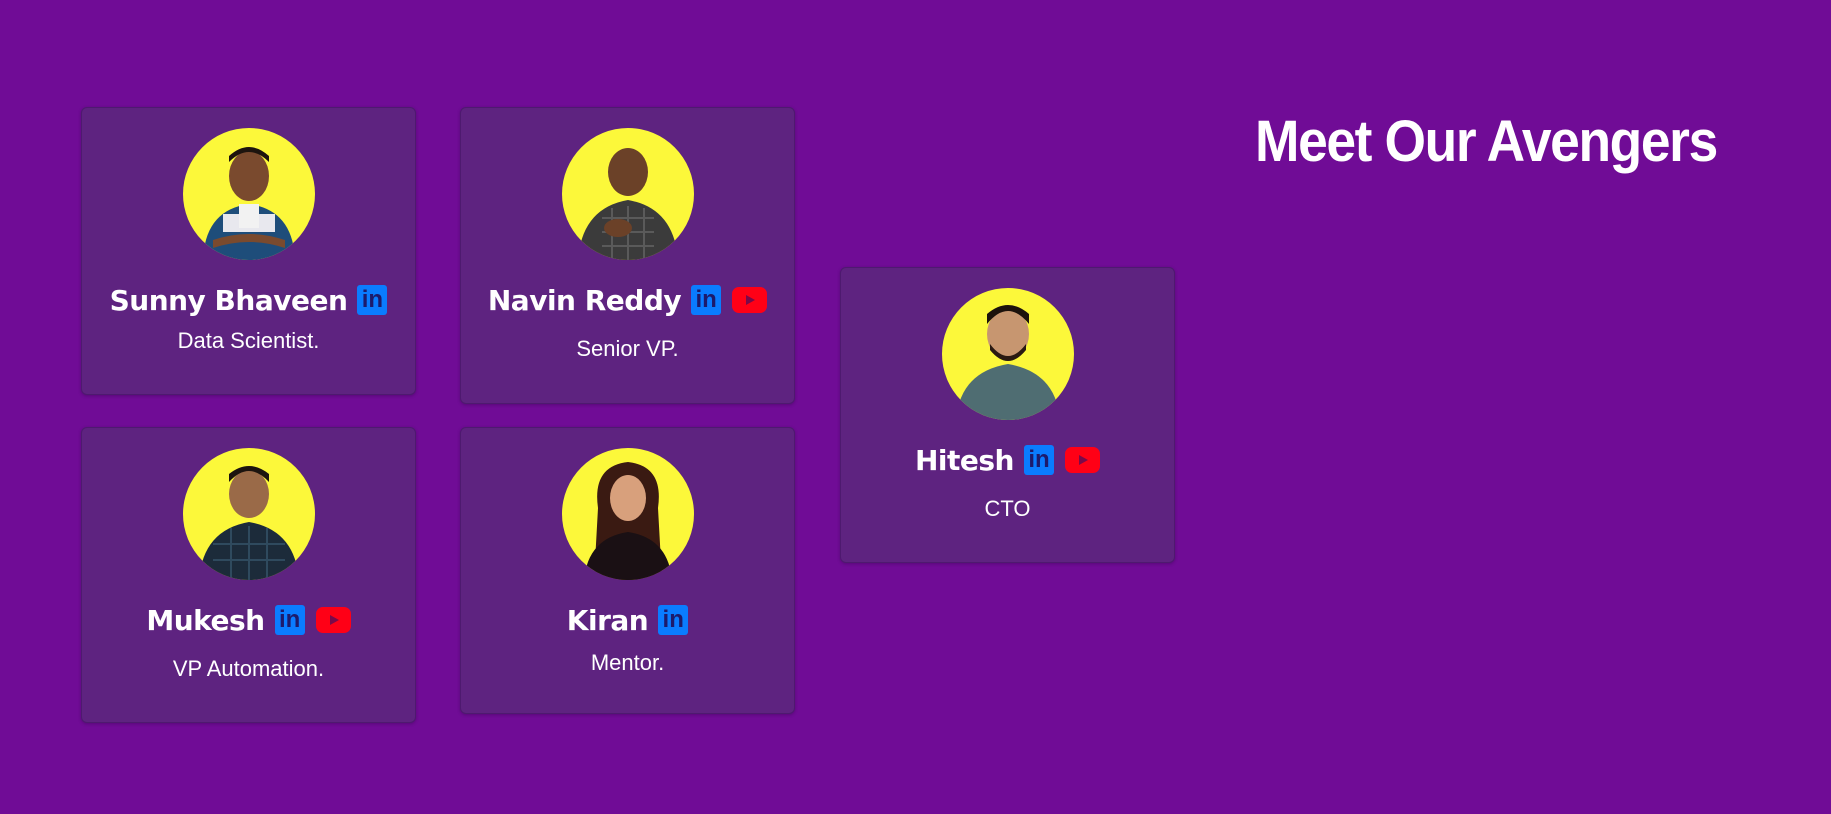  What do you see at coordinates (228, 300) in the screenshot?
I see `member-name: Sunny Bhaveen` at bounding box center [228, 300].